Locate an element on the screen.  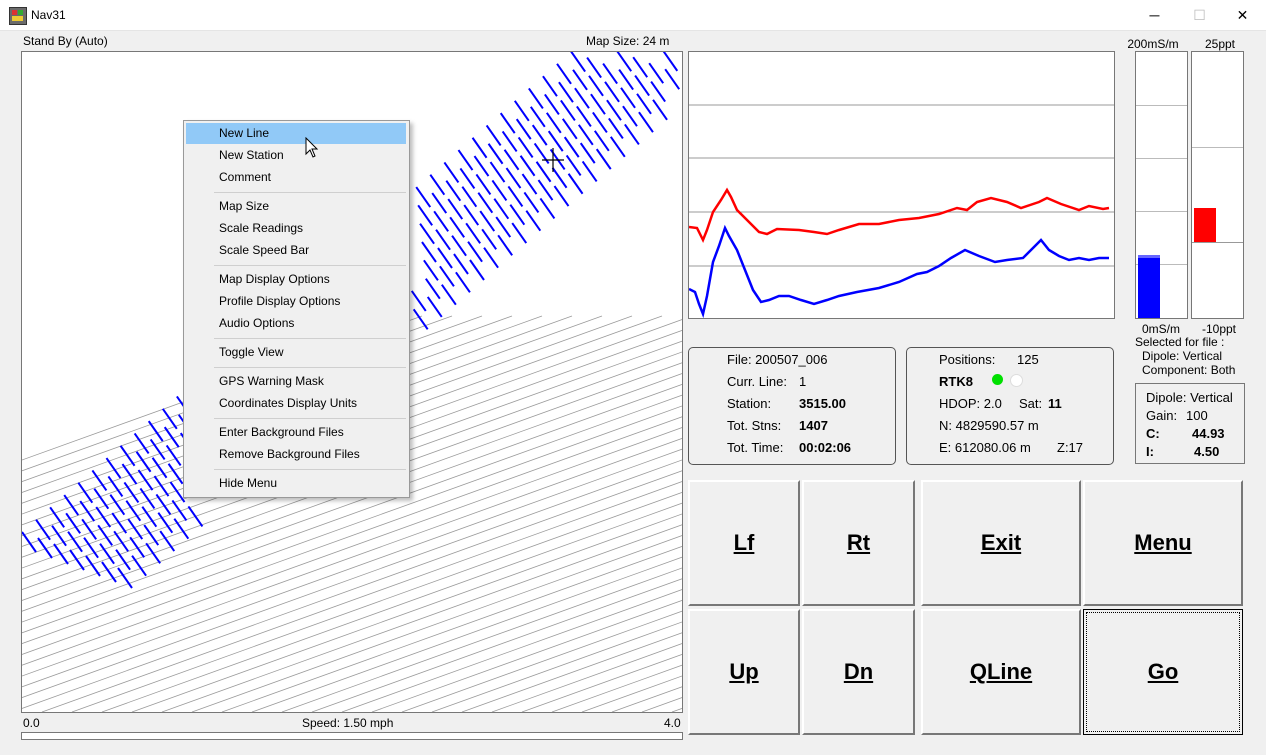
menu-item-audio-options: Audio Options is located at coordinates (296, 323).